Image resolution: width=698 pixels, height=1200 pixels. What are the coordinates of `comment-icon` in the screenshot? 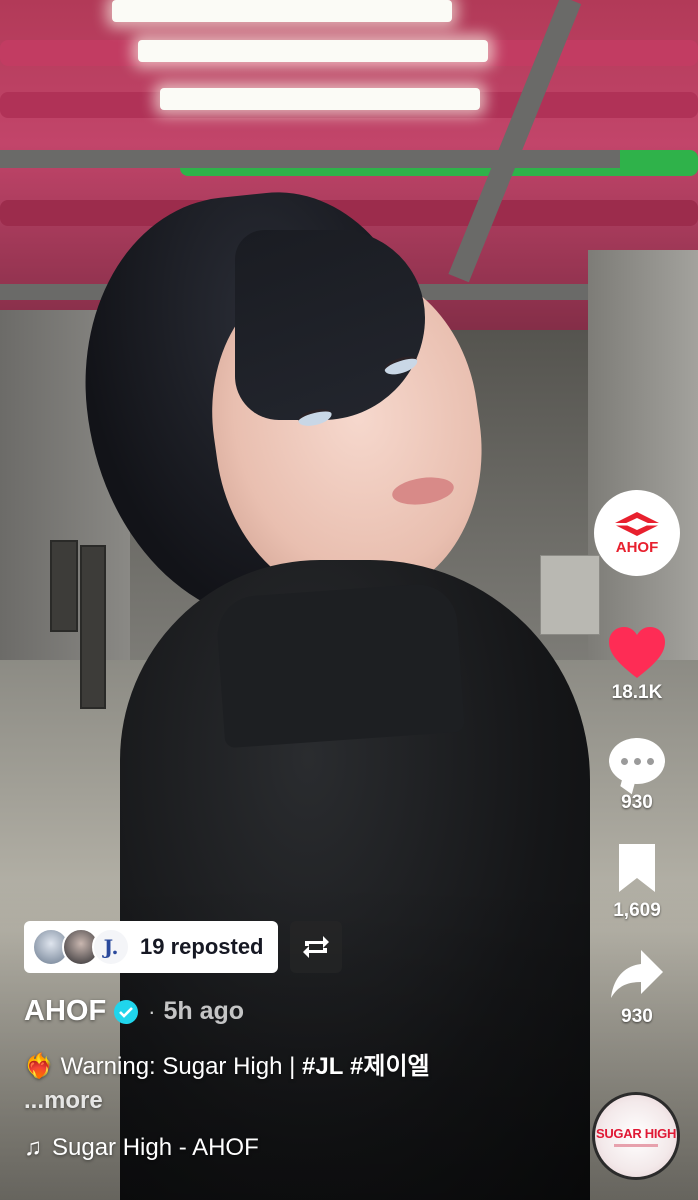 It's located at (637, 761).